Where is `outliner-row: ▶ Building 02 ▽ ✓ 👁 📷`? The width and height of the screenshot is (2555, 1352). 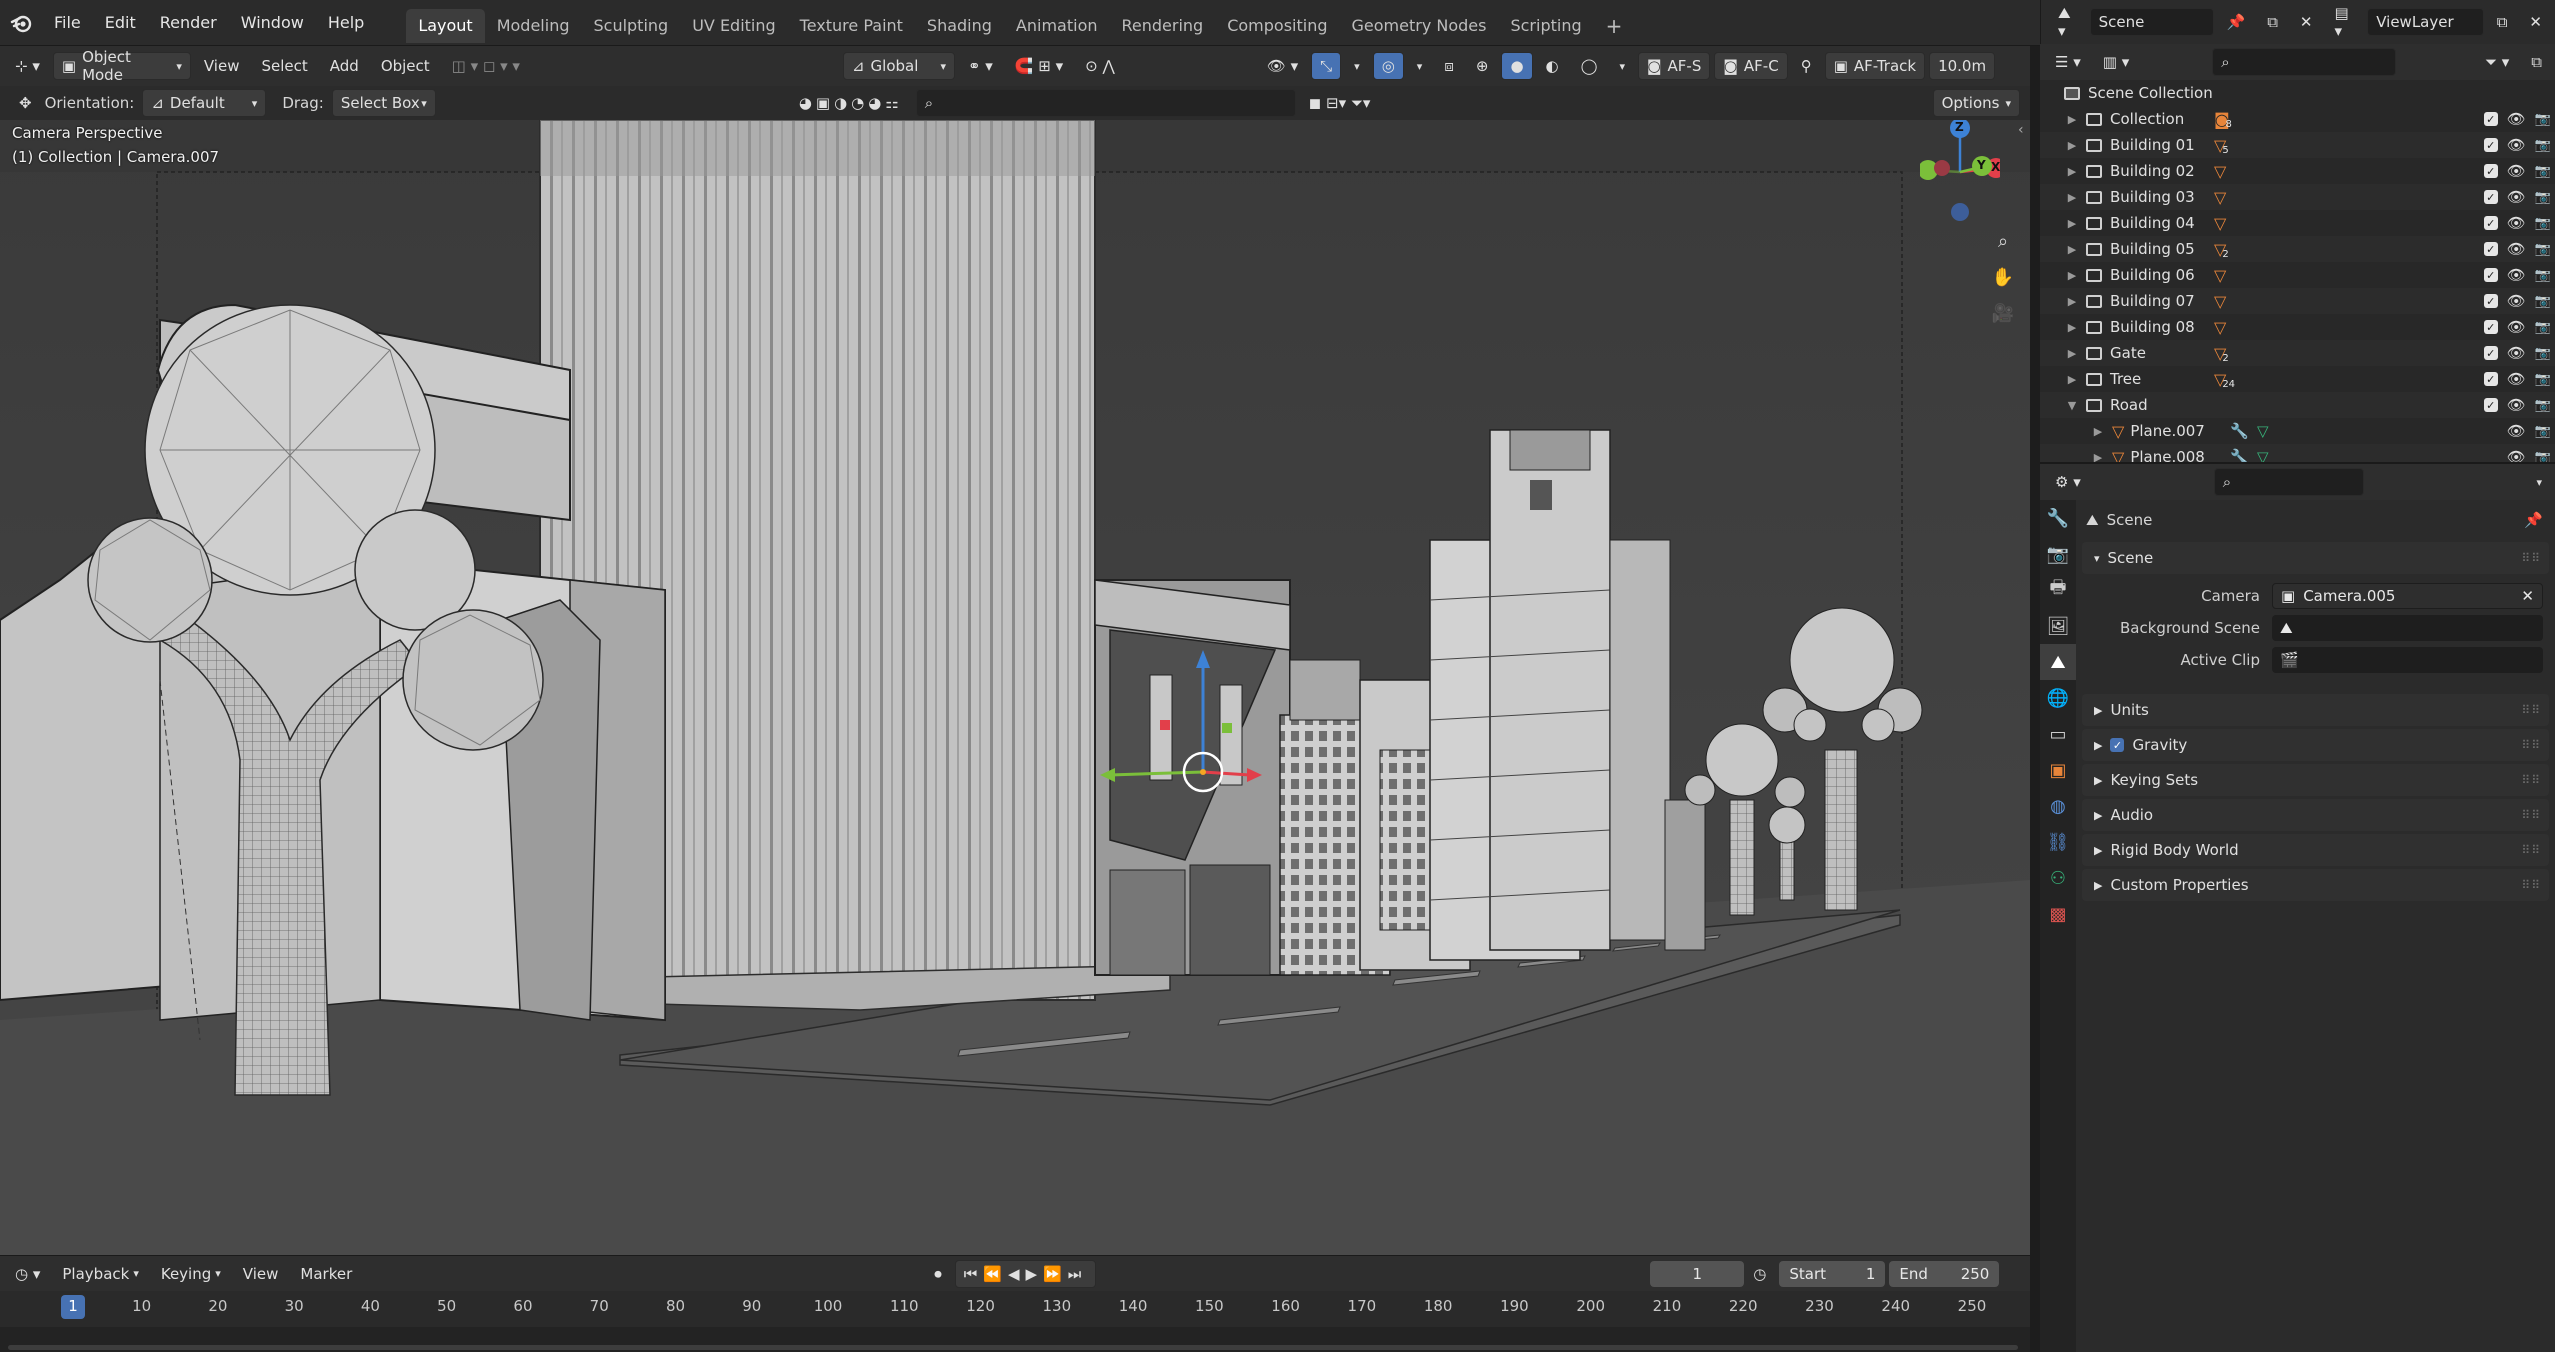
outliner-row: ▶ Building 02 ▽ ✓ 👁 📷 is located at coordinates (2297, 171).